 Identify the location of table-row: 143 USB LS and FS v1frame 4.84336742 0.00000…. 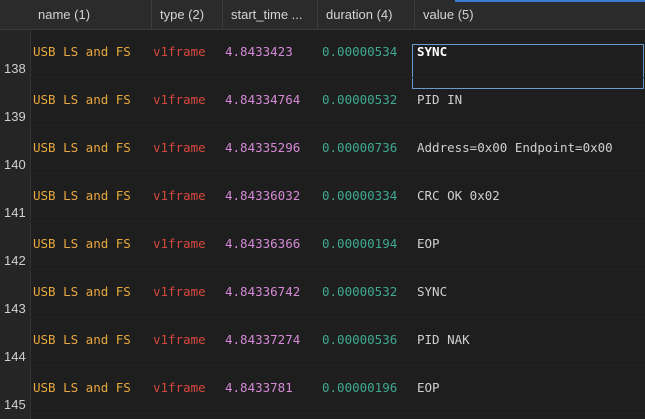
(322, 294).